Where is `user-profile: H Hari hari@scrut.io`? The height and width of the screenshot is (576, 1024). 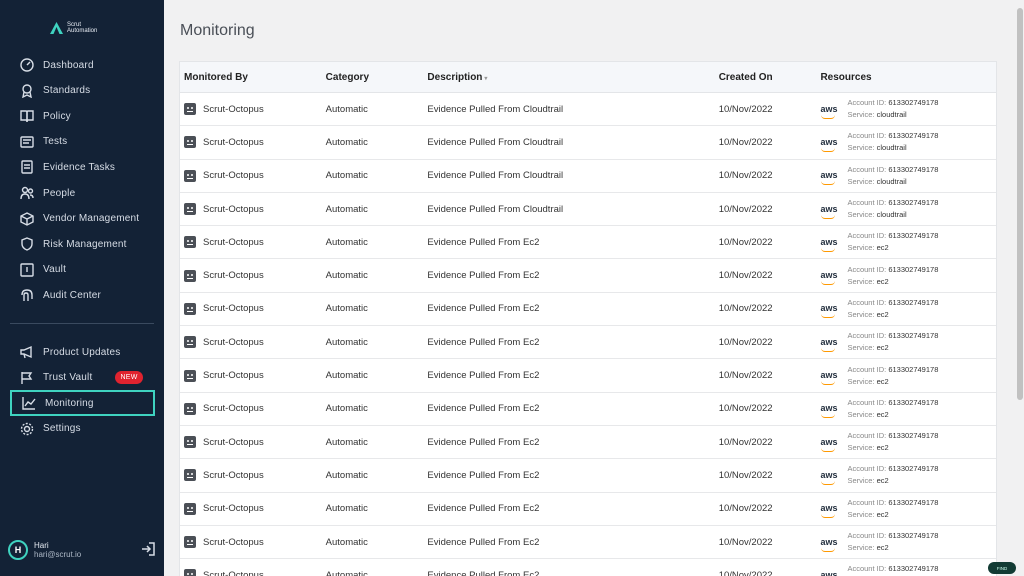 user-profile: H Hari hari@scrut.io is located at coordinates (44, 550).